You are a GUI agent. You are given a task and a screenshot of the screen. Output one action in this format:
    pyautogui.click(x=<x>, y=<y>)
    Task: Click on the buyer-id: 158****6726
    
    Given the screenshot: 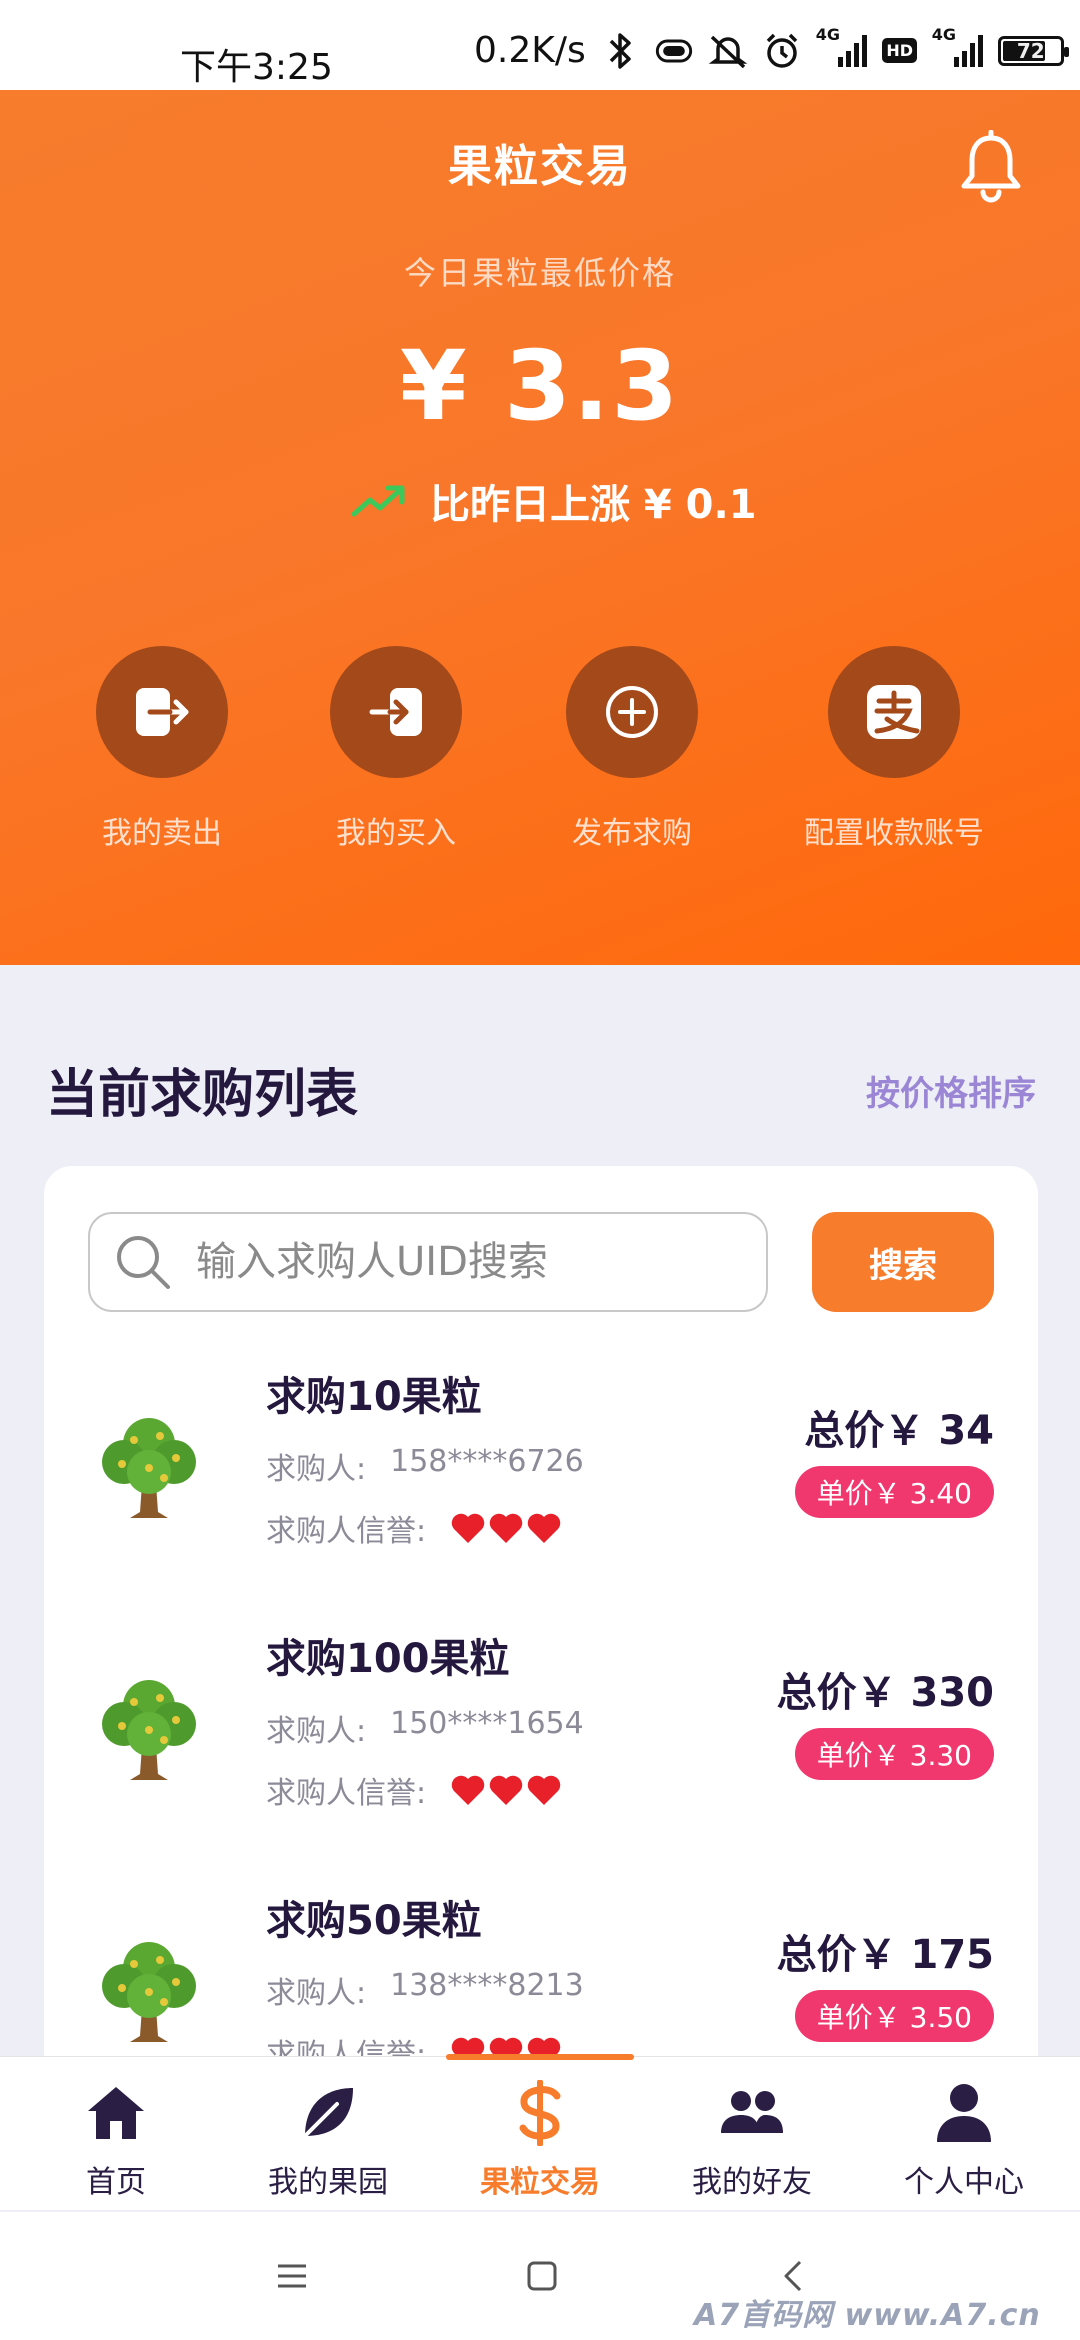 What is the action you would take?
    pyautogui.click(x=487, y=1461)
    